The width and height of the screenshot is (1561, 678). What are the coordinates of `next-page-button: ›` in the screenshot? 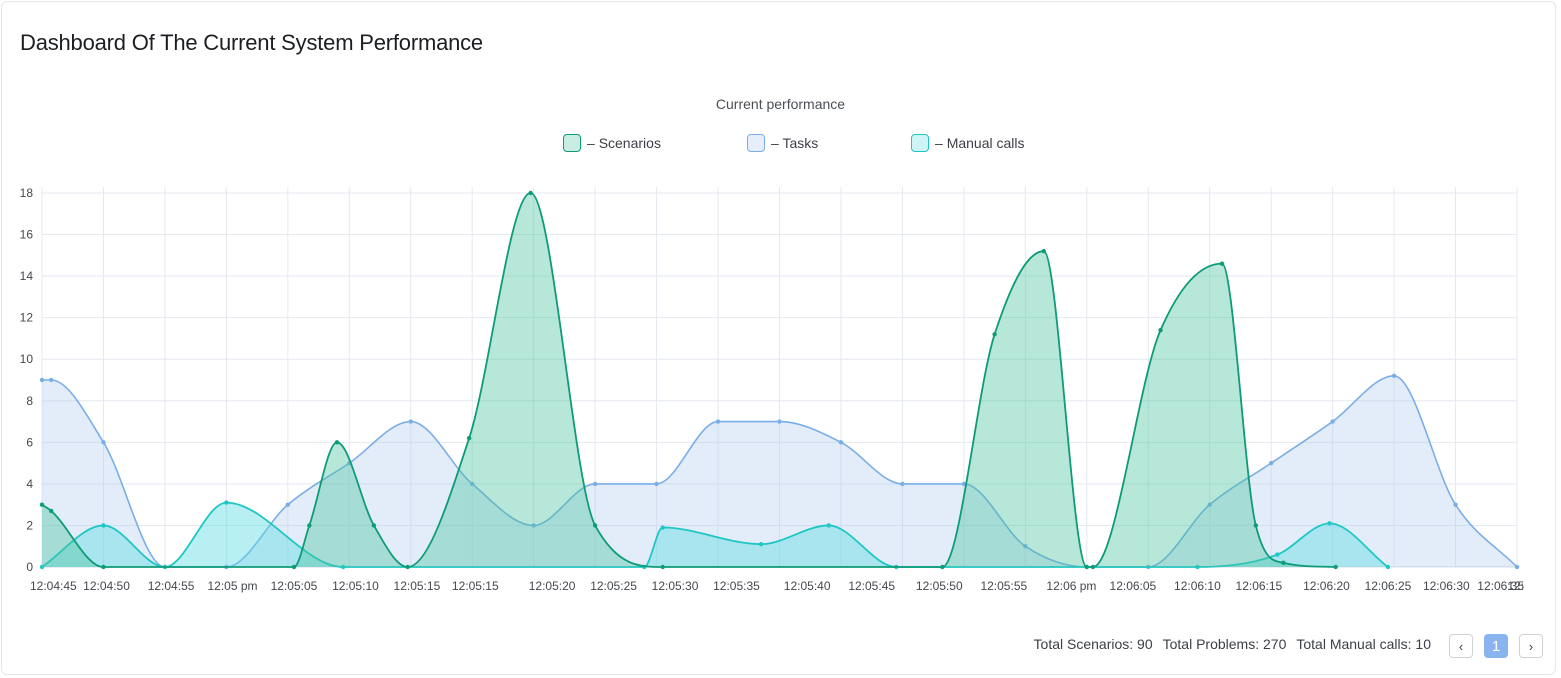 It's located at (1531, 646).